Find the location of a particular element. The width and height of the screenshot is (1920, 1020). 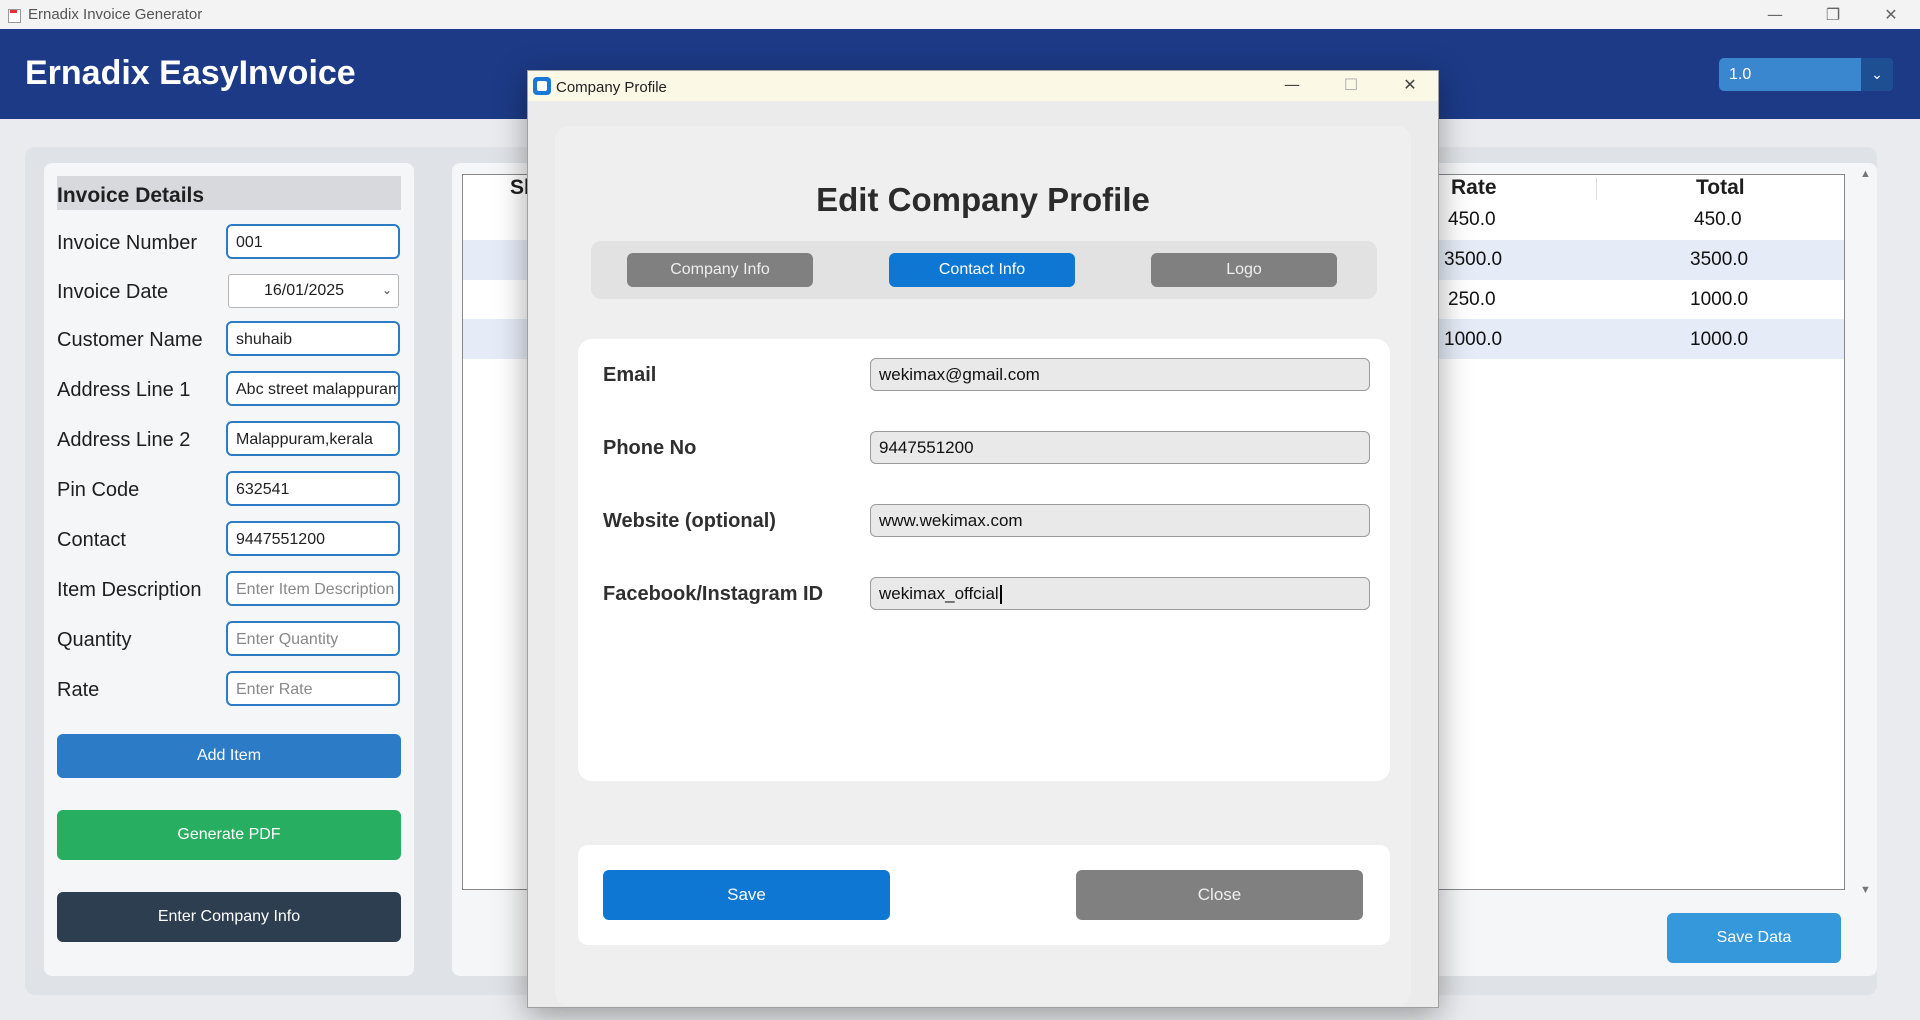

dialog-app-icon is located at coordinates (542, 86).